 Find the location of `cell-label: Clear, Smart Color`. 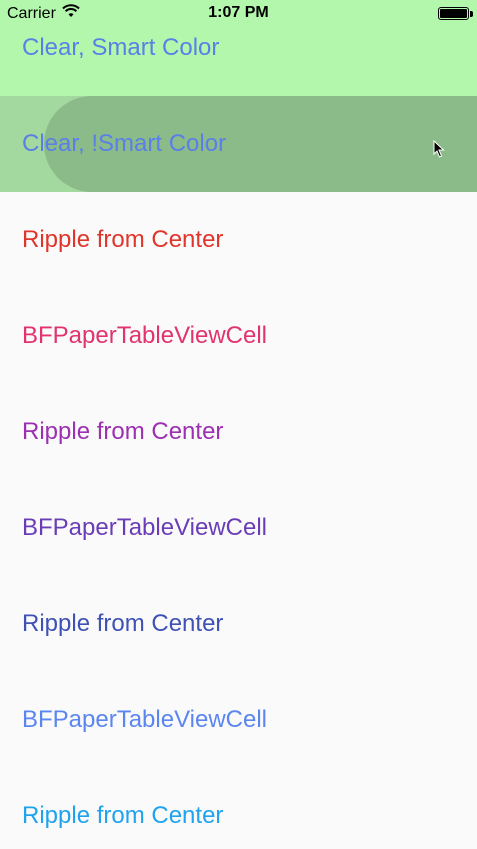

cell-label: Clear, Smart Color is located at coordinates (121, 47).